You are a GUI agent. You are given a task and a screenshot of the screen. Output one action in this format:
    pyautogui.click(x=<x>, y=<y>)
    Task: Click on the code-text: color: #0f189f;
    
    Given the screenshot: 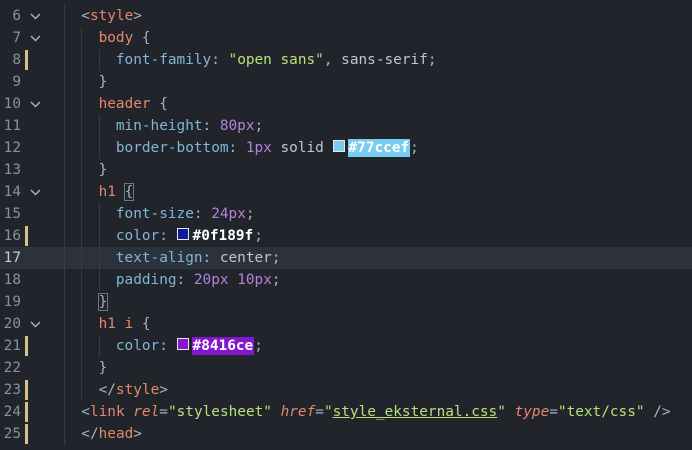 What is the action you would take?
    pyautogui.click(x=189, y=236)
    